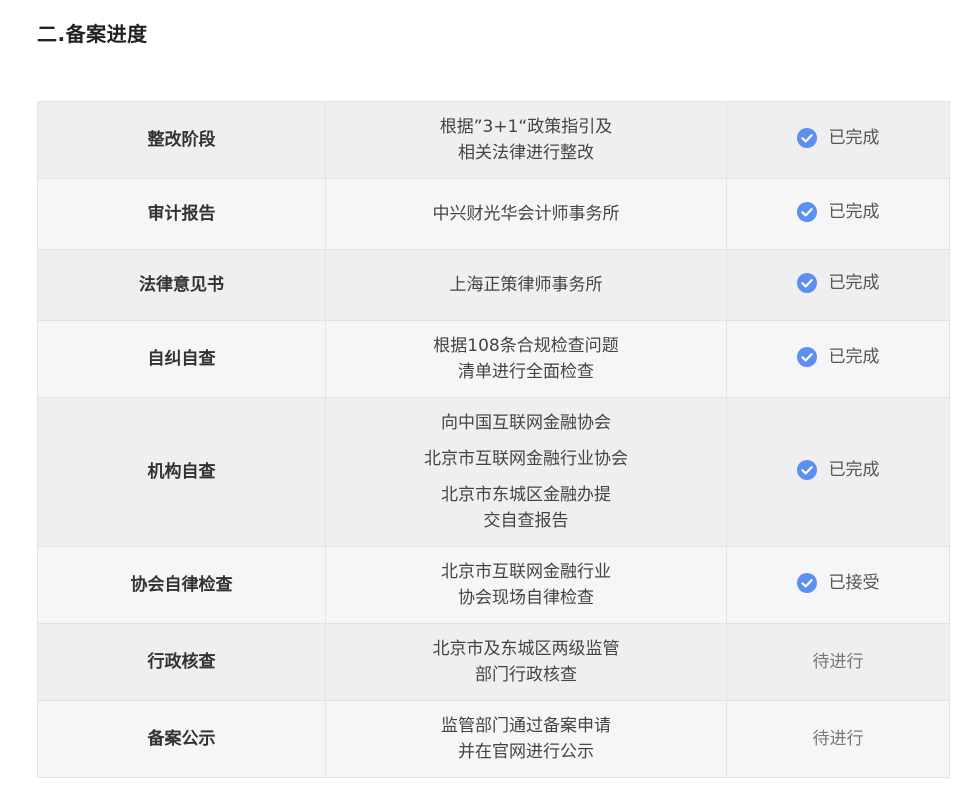 Image resolution: width=971 pixels, height=802 pixels. I want to click on detail-text: 上海正策律师事务所, so click(526, 285).